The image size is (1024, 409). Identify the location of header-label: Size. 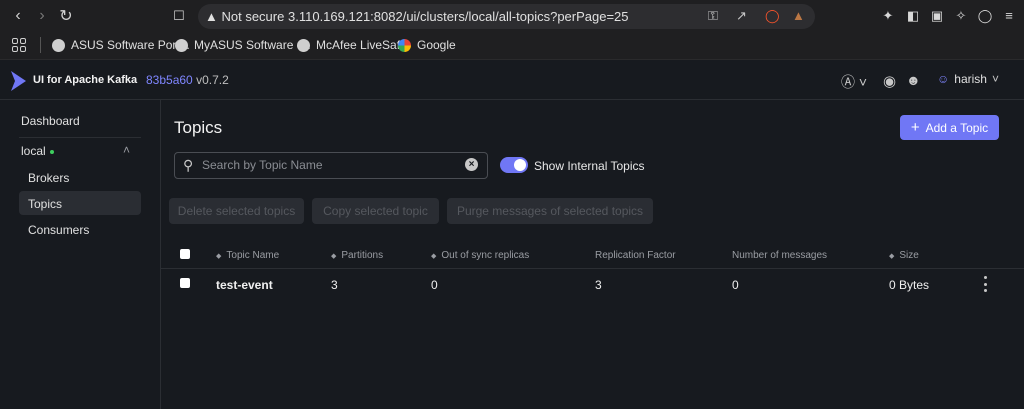
(909, 255).